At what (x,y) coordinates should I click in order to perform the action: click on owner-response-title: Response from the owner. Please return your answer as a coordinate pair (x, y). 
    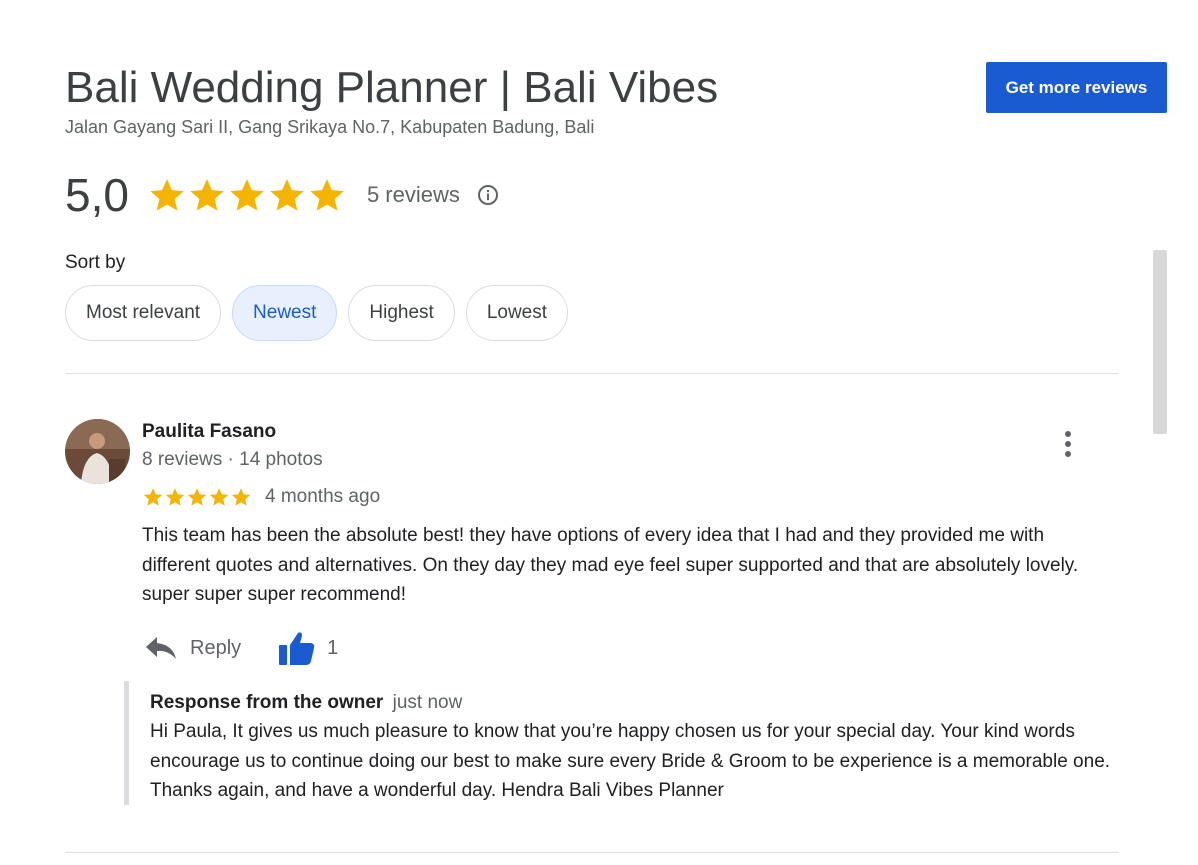
    Looking at the image, I should click on (267, 702).